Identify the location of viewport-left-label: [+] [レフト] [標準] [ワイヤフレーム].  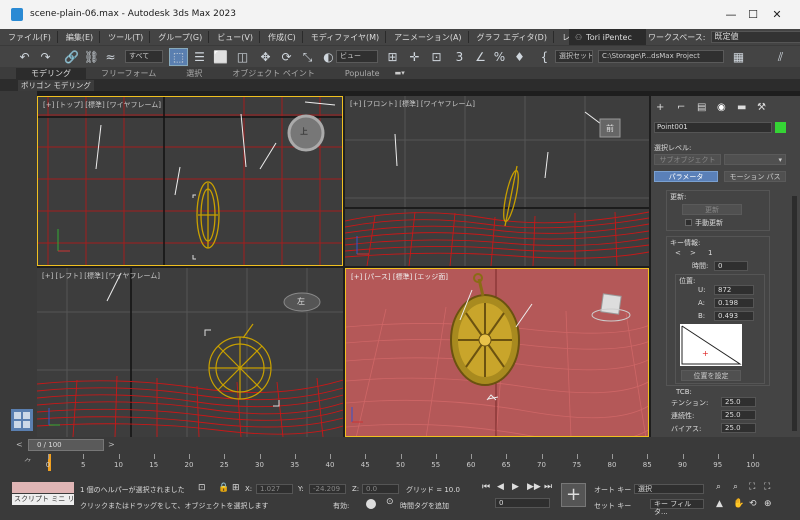
(101, 276).